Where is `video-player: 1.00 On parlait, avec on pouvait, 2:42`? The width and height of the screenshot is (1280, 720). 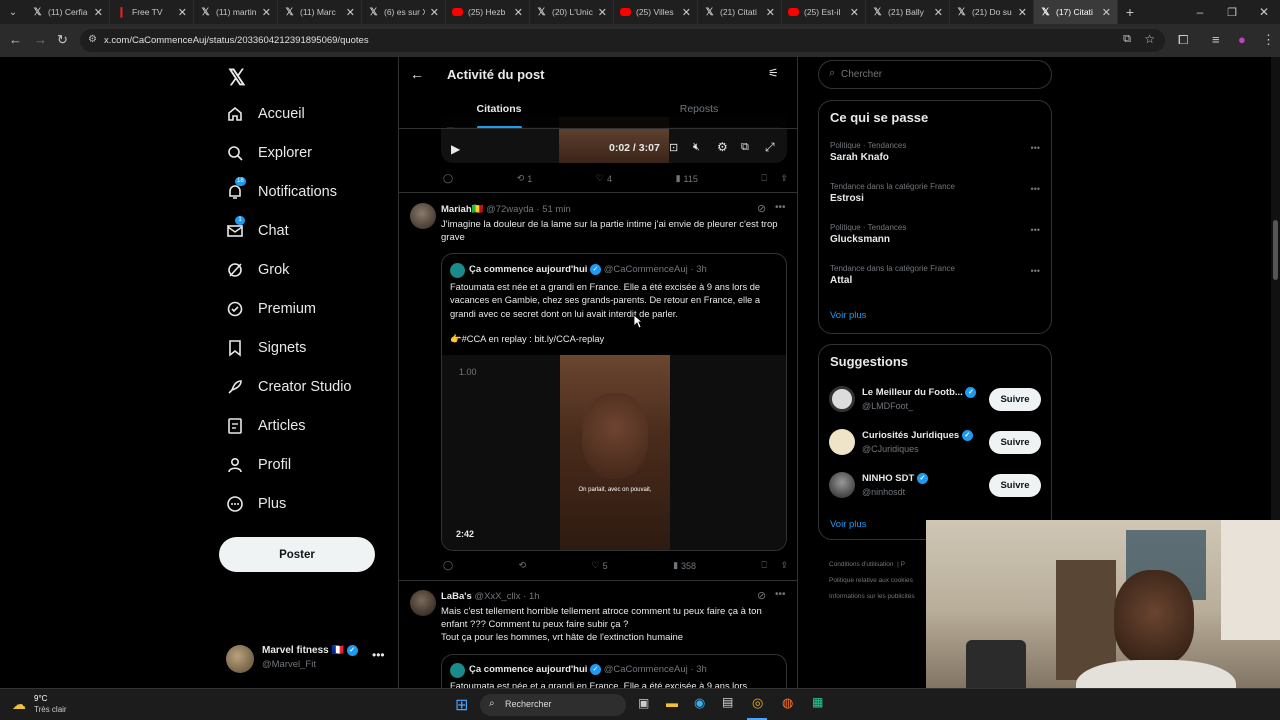
video-player: 1.00 On parlait, avec on pouvait, 2:42 is located at coordinates (614, 452).